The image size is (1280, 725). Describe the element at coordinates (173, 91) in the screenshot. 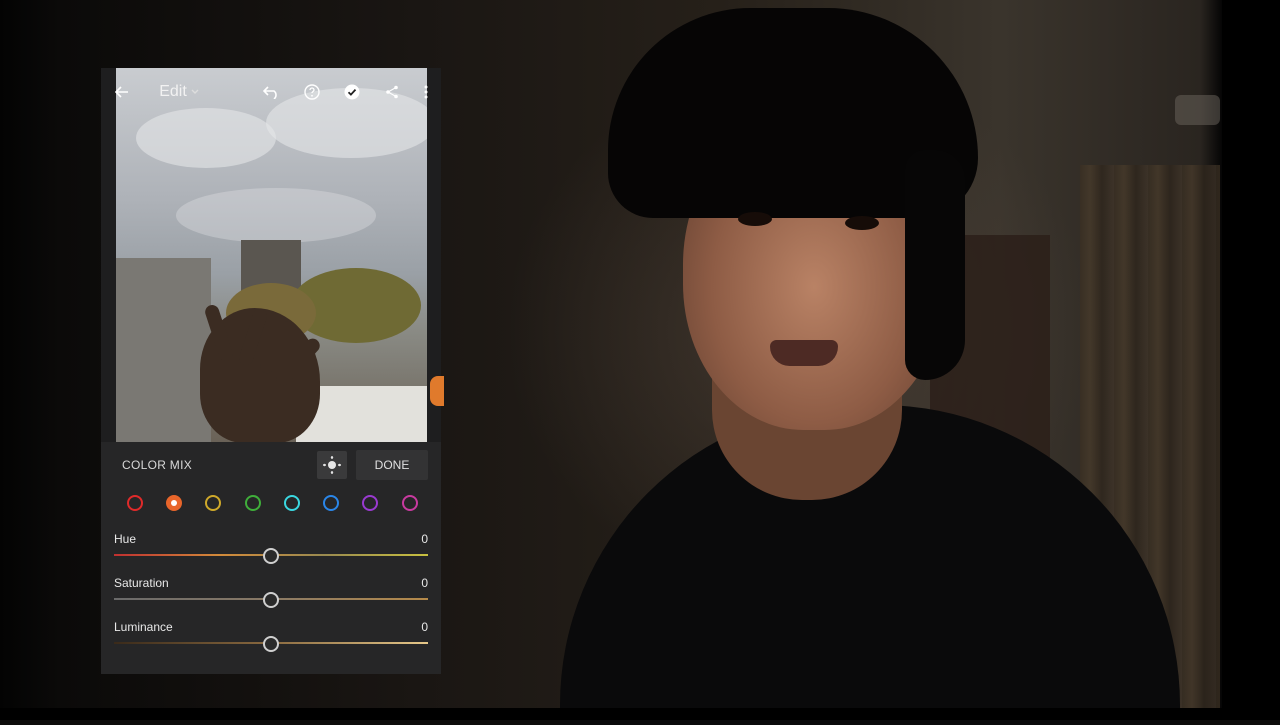

I see `edit-mode-label: Edit` at that location.